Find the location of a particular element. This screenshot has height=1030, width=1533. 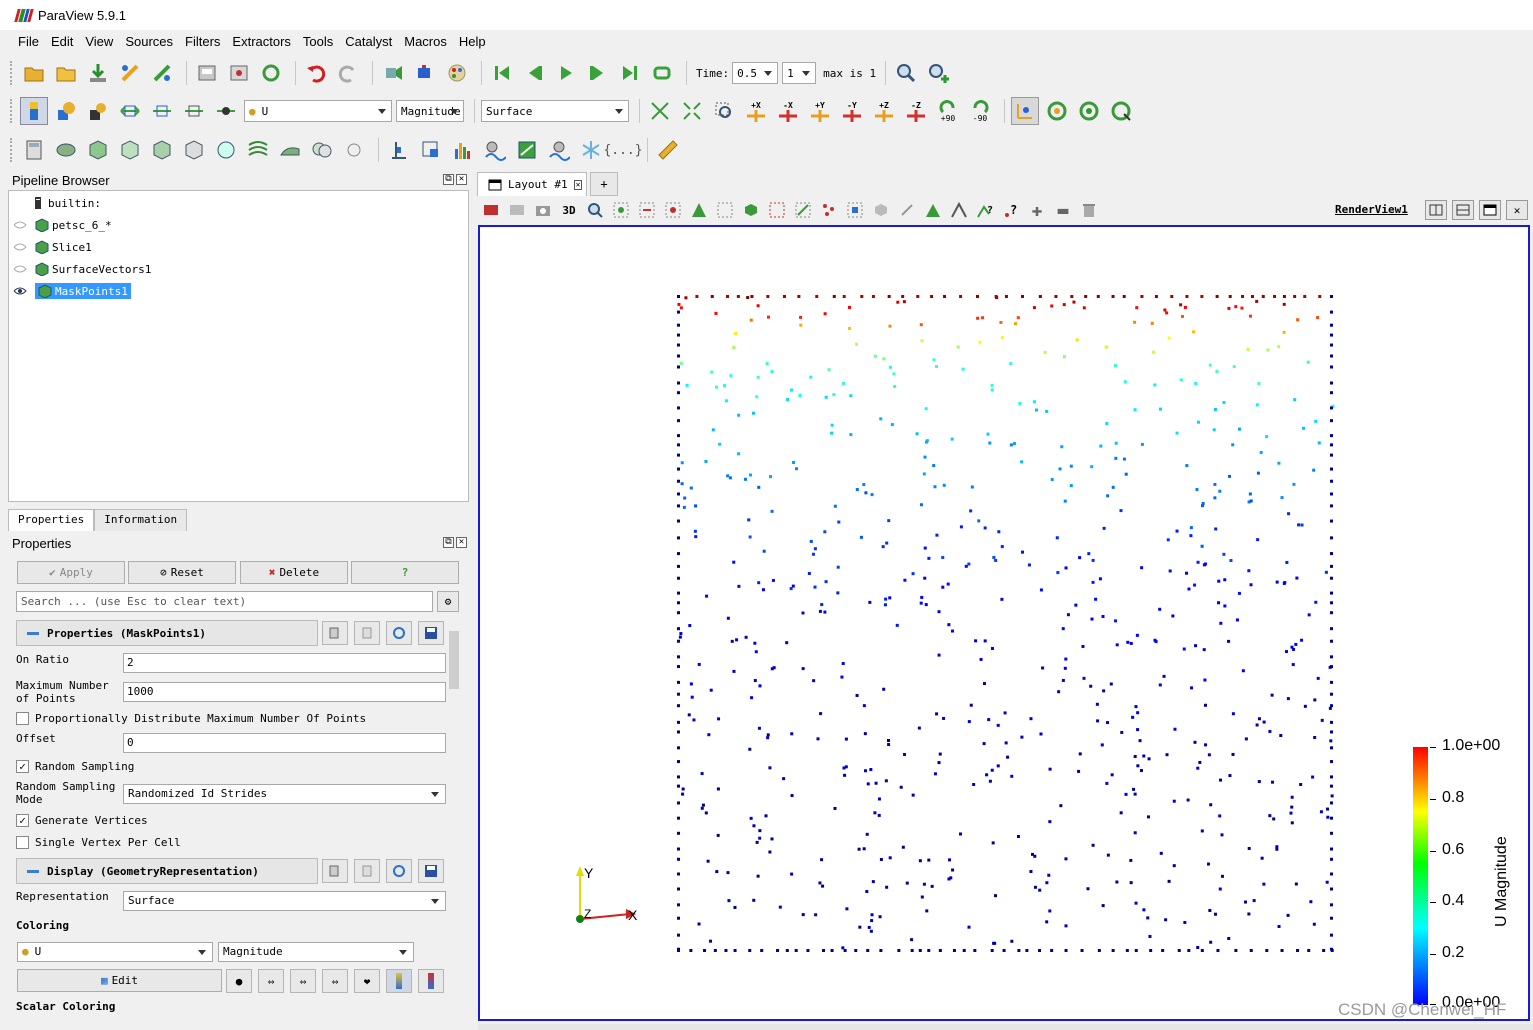

extract-level-icon is located at coordinates (354, 150).